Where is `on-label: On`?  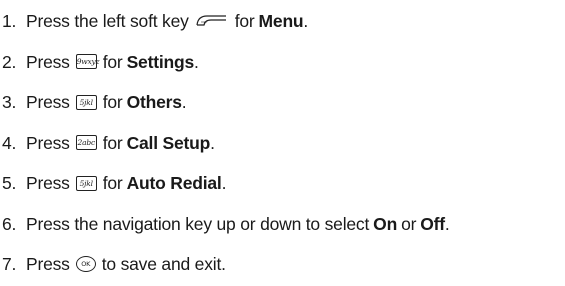 on-label: On is located at coordinates (385, 223).